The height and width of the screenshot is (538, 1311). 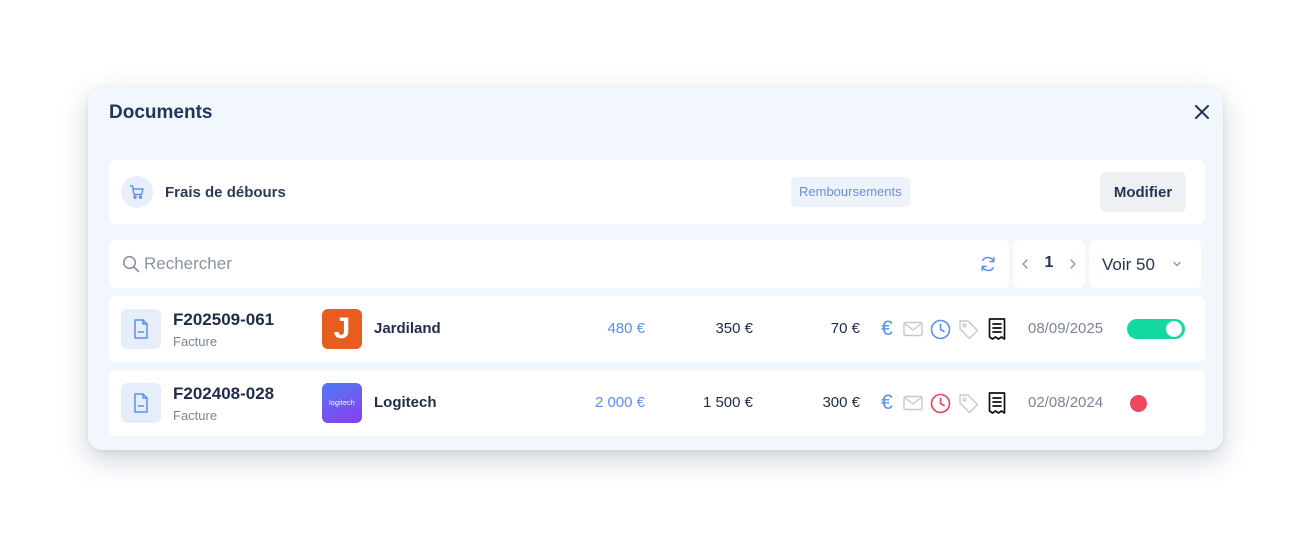 I want to click on close-button, so click(x=1202, y=112).